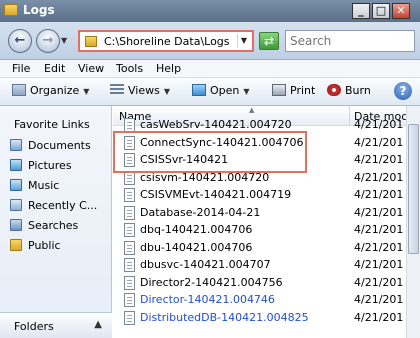 Image resolution: width=420 pixels, height=338 pixels. I want to click on file-row: dbq-140421.004706 4/21/201, so click(266, 230).